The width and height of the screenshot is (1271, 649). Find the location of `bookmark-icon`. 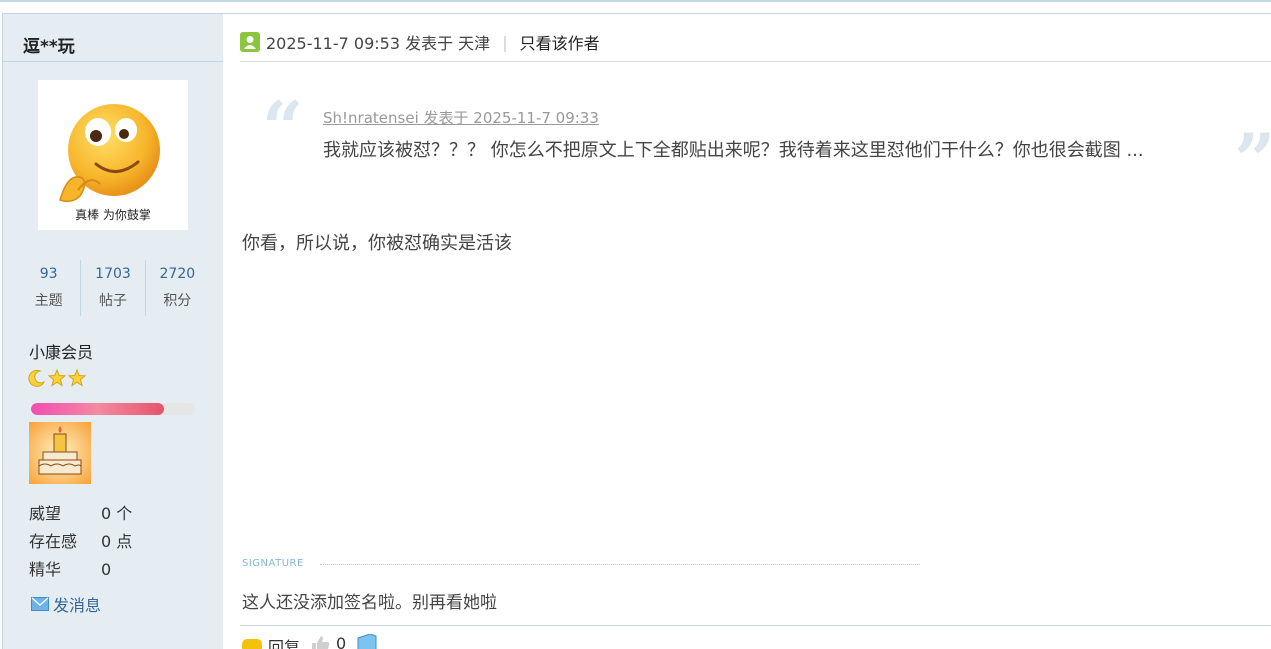

bookmark-icon is located at coordinates (367, 641).